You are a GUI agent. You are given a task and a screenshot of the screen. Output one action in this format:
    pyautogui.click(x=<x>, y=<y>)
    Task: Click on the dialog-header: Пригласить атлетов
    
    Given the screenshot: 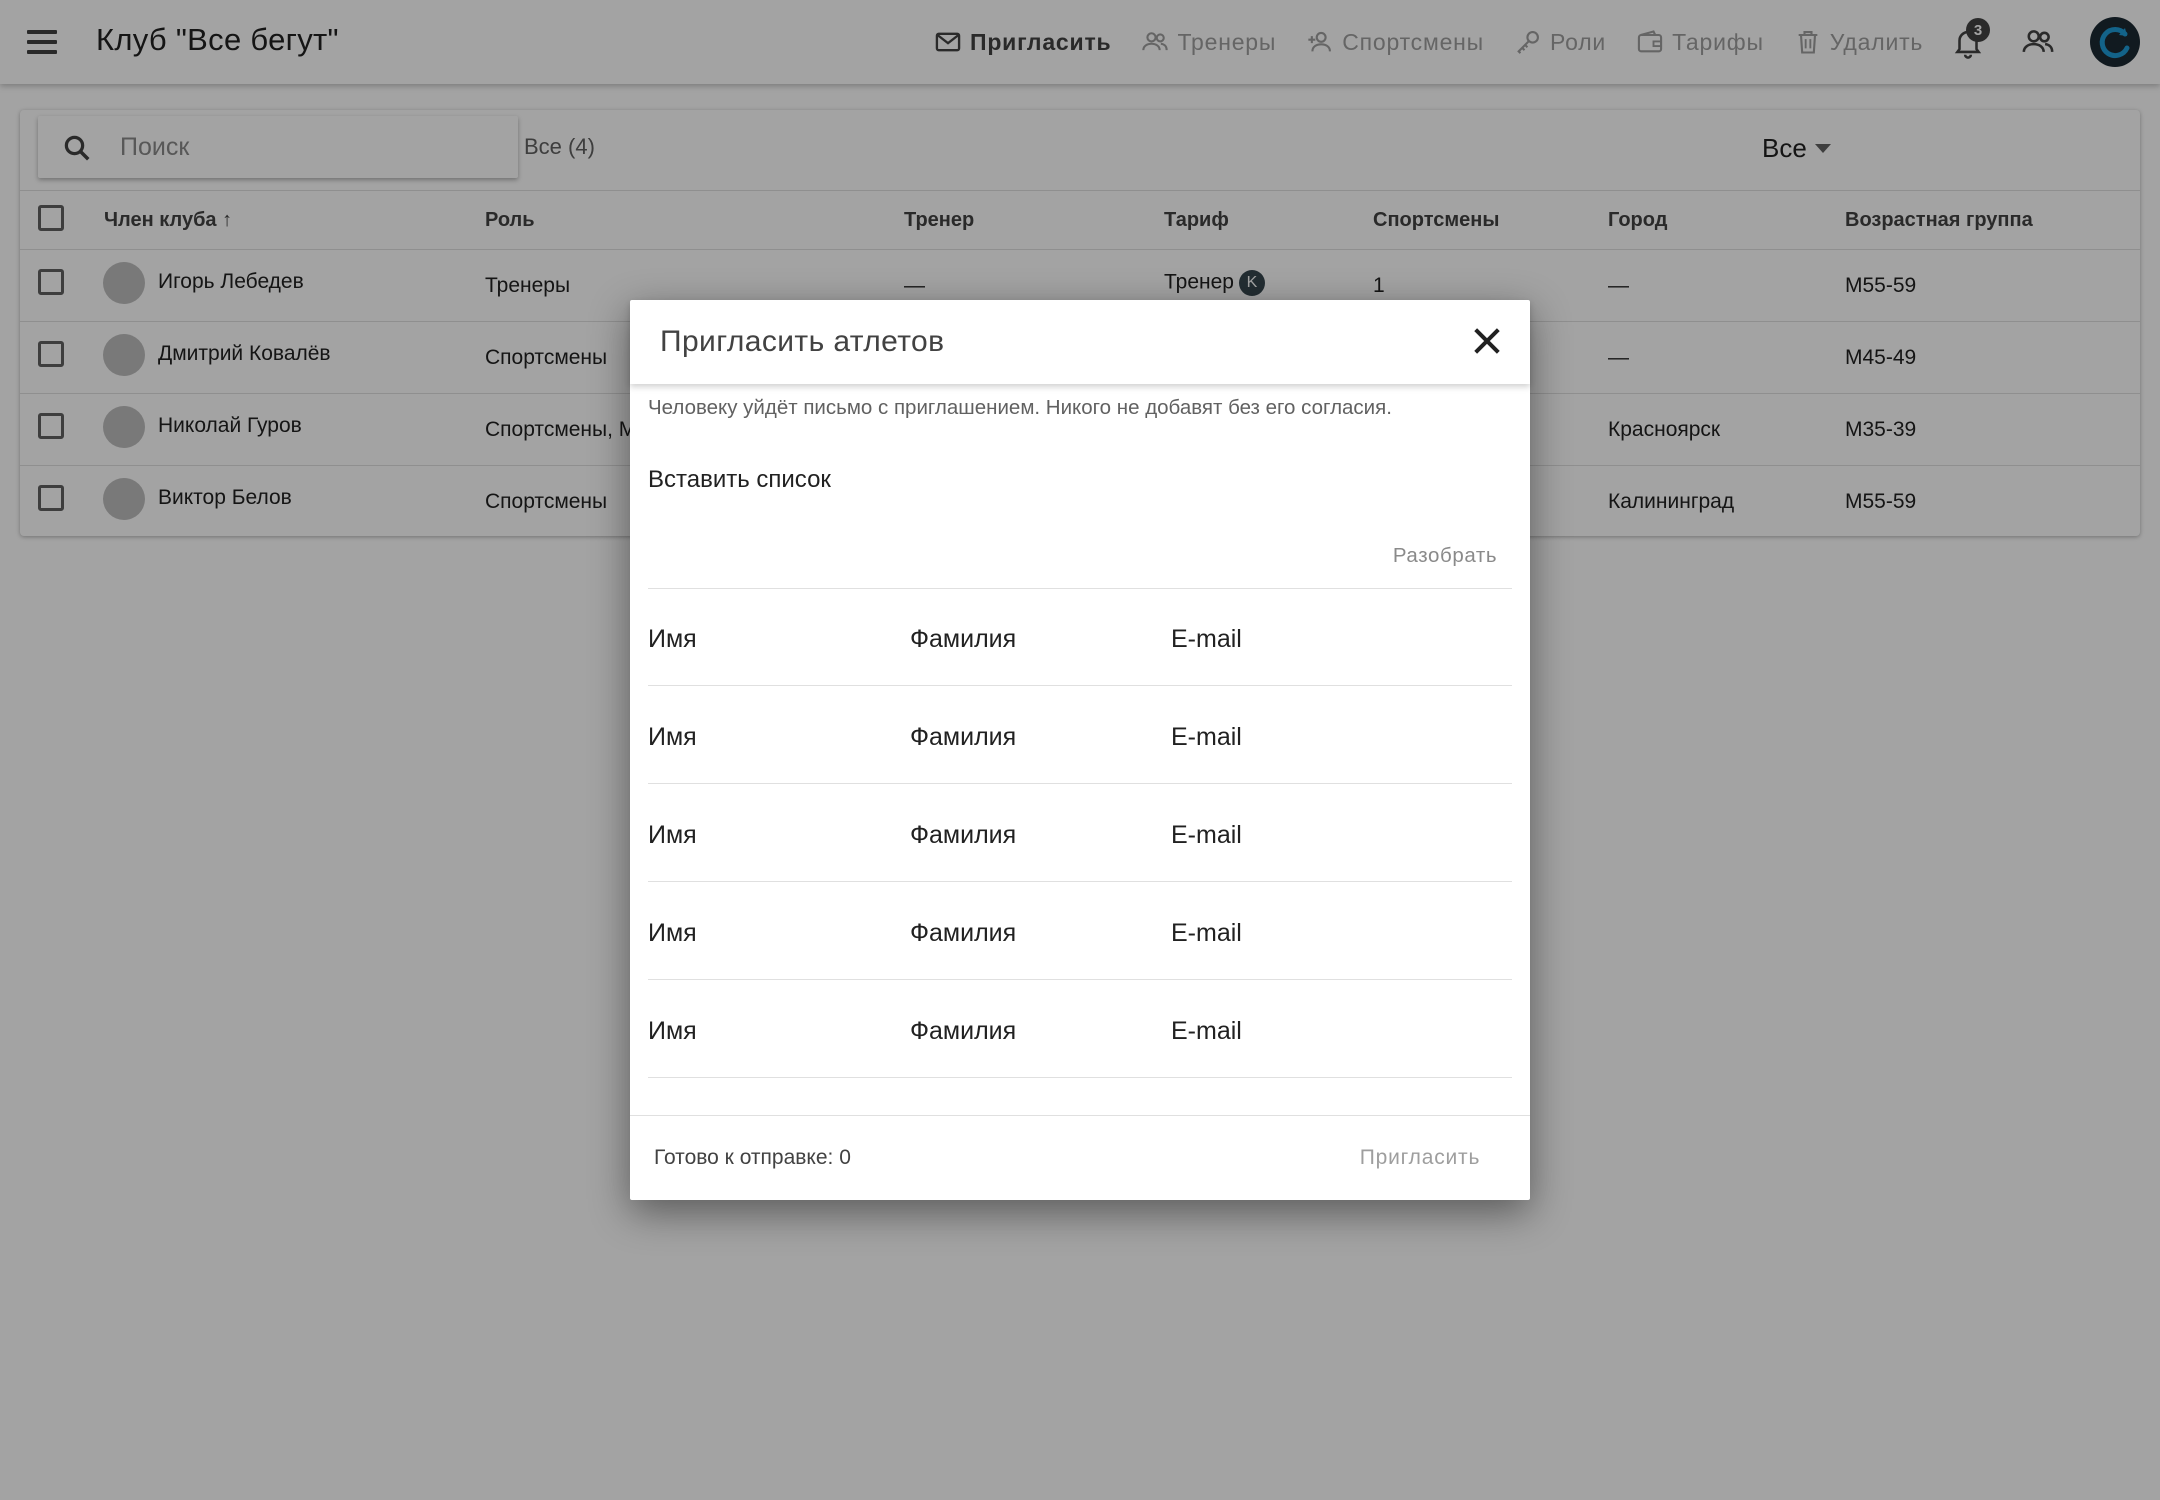 What is the action you would take?
    pyautogui.click(x=1080, y=342)
    